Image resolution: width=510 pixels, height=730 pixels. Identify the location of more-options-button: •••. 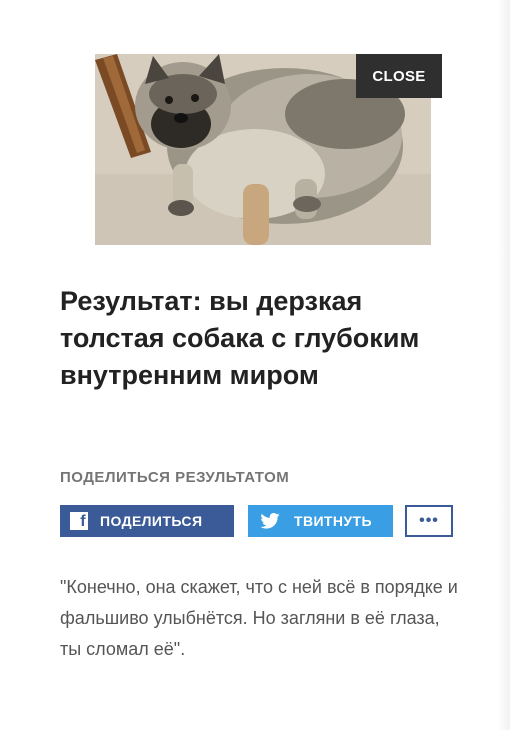
(429, 521).